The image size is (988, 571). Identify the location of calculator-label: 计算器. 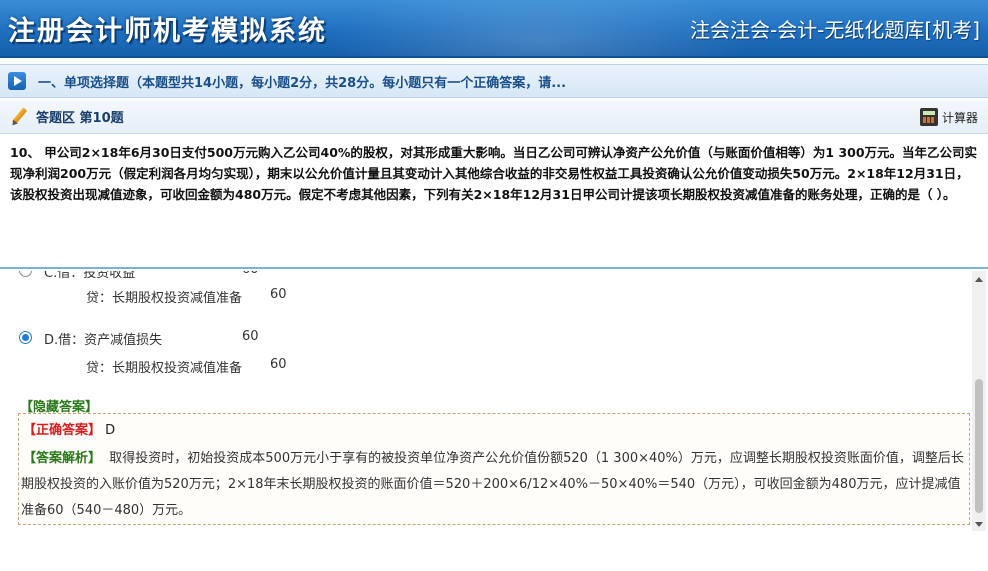
(960, 117).